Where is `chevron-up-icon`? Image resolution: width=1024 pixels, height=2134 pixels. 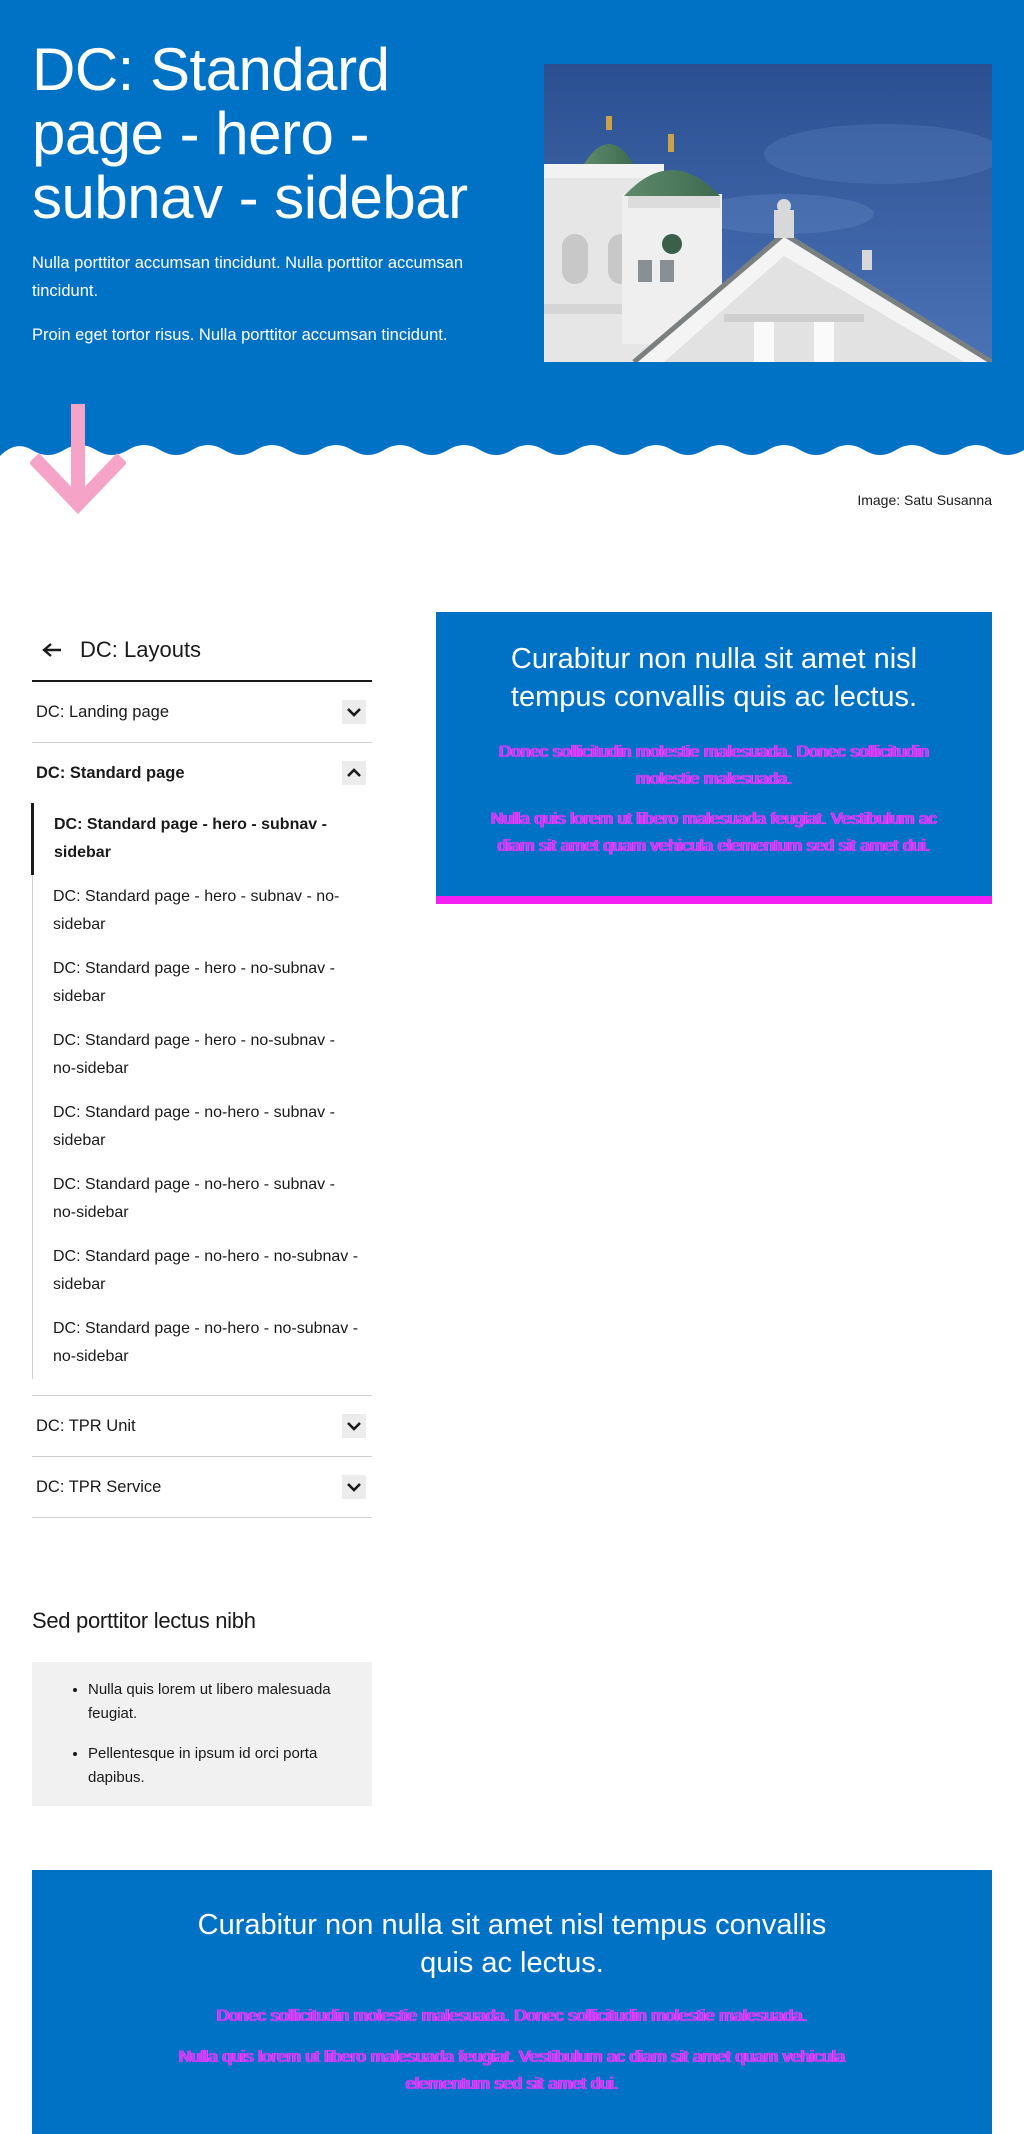 chevron-up-icon is located at coordinates (354, 773).